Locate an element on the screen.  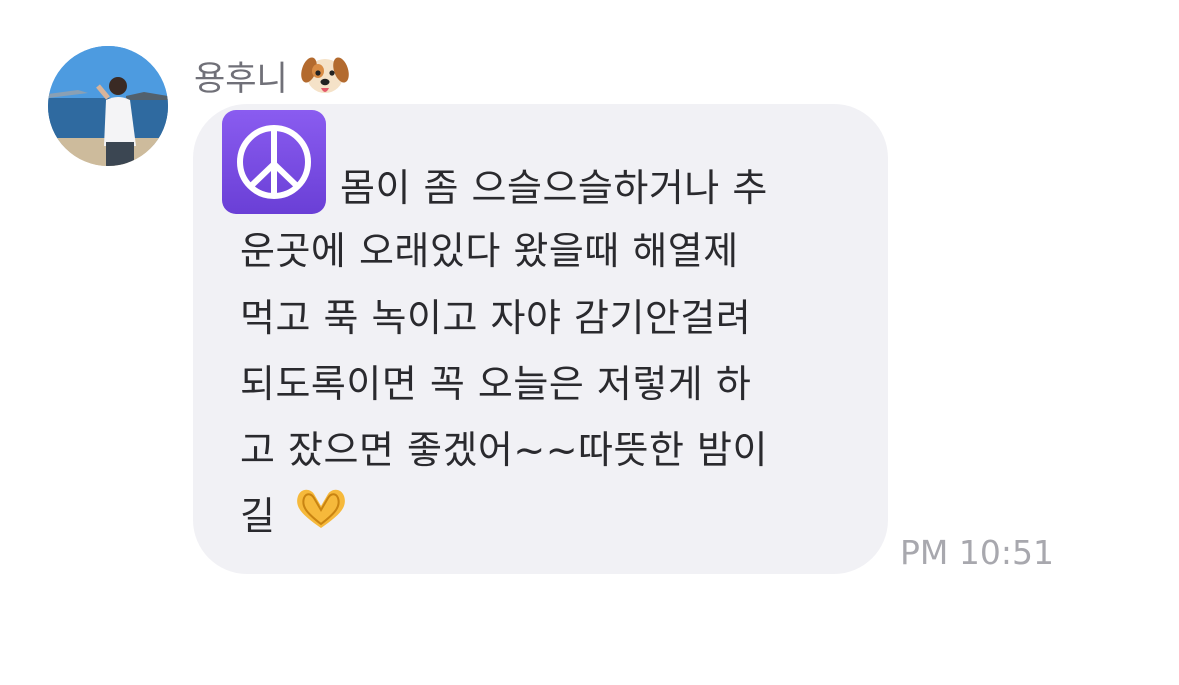
message-line-6-text: 길 is located at coordinates (258, 516).